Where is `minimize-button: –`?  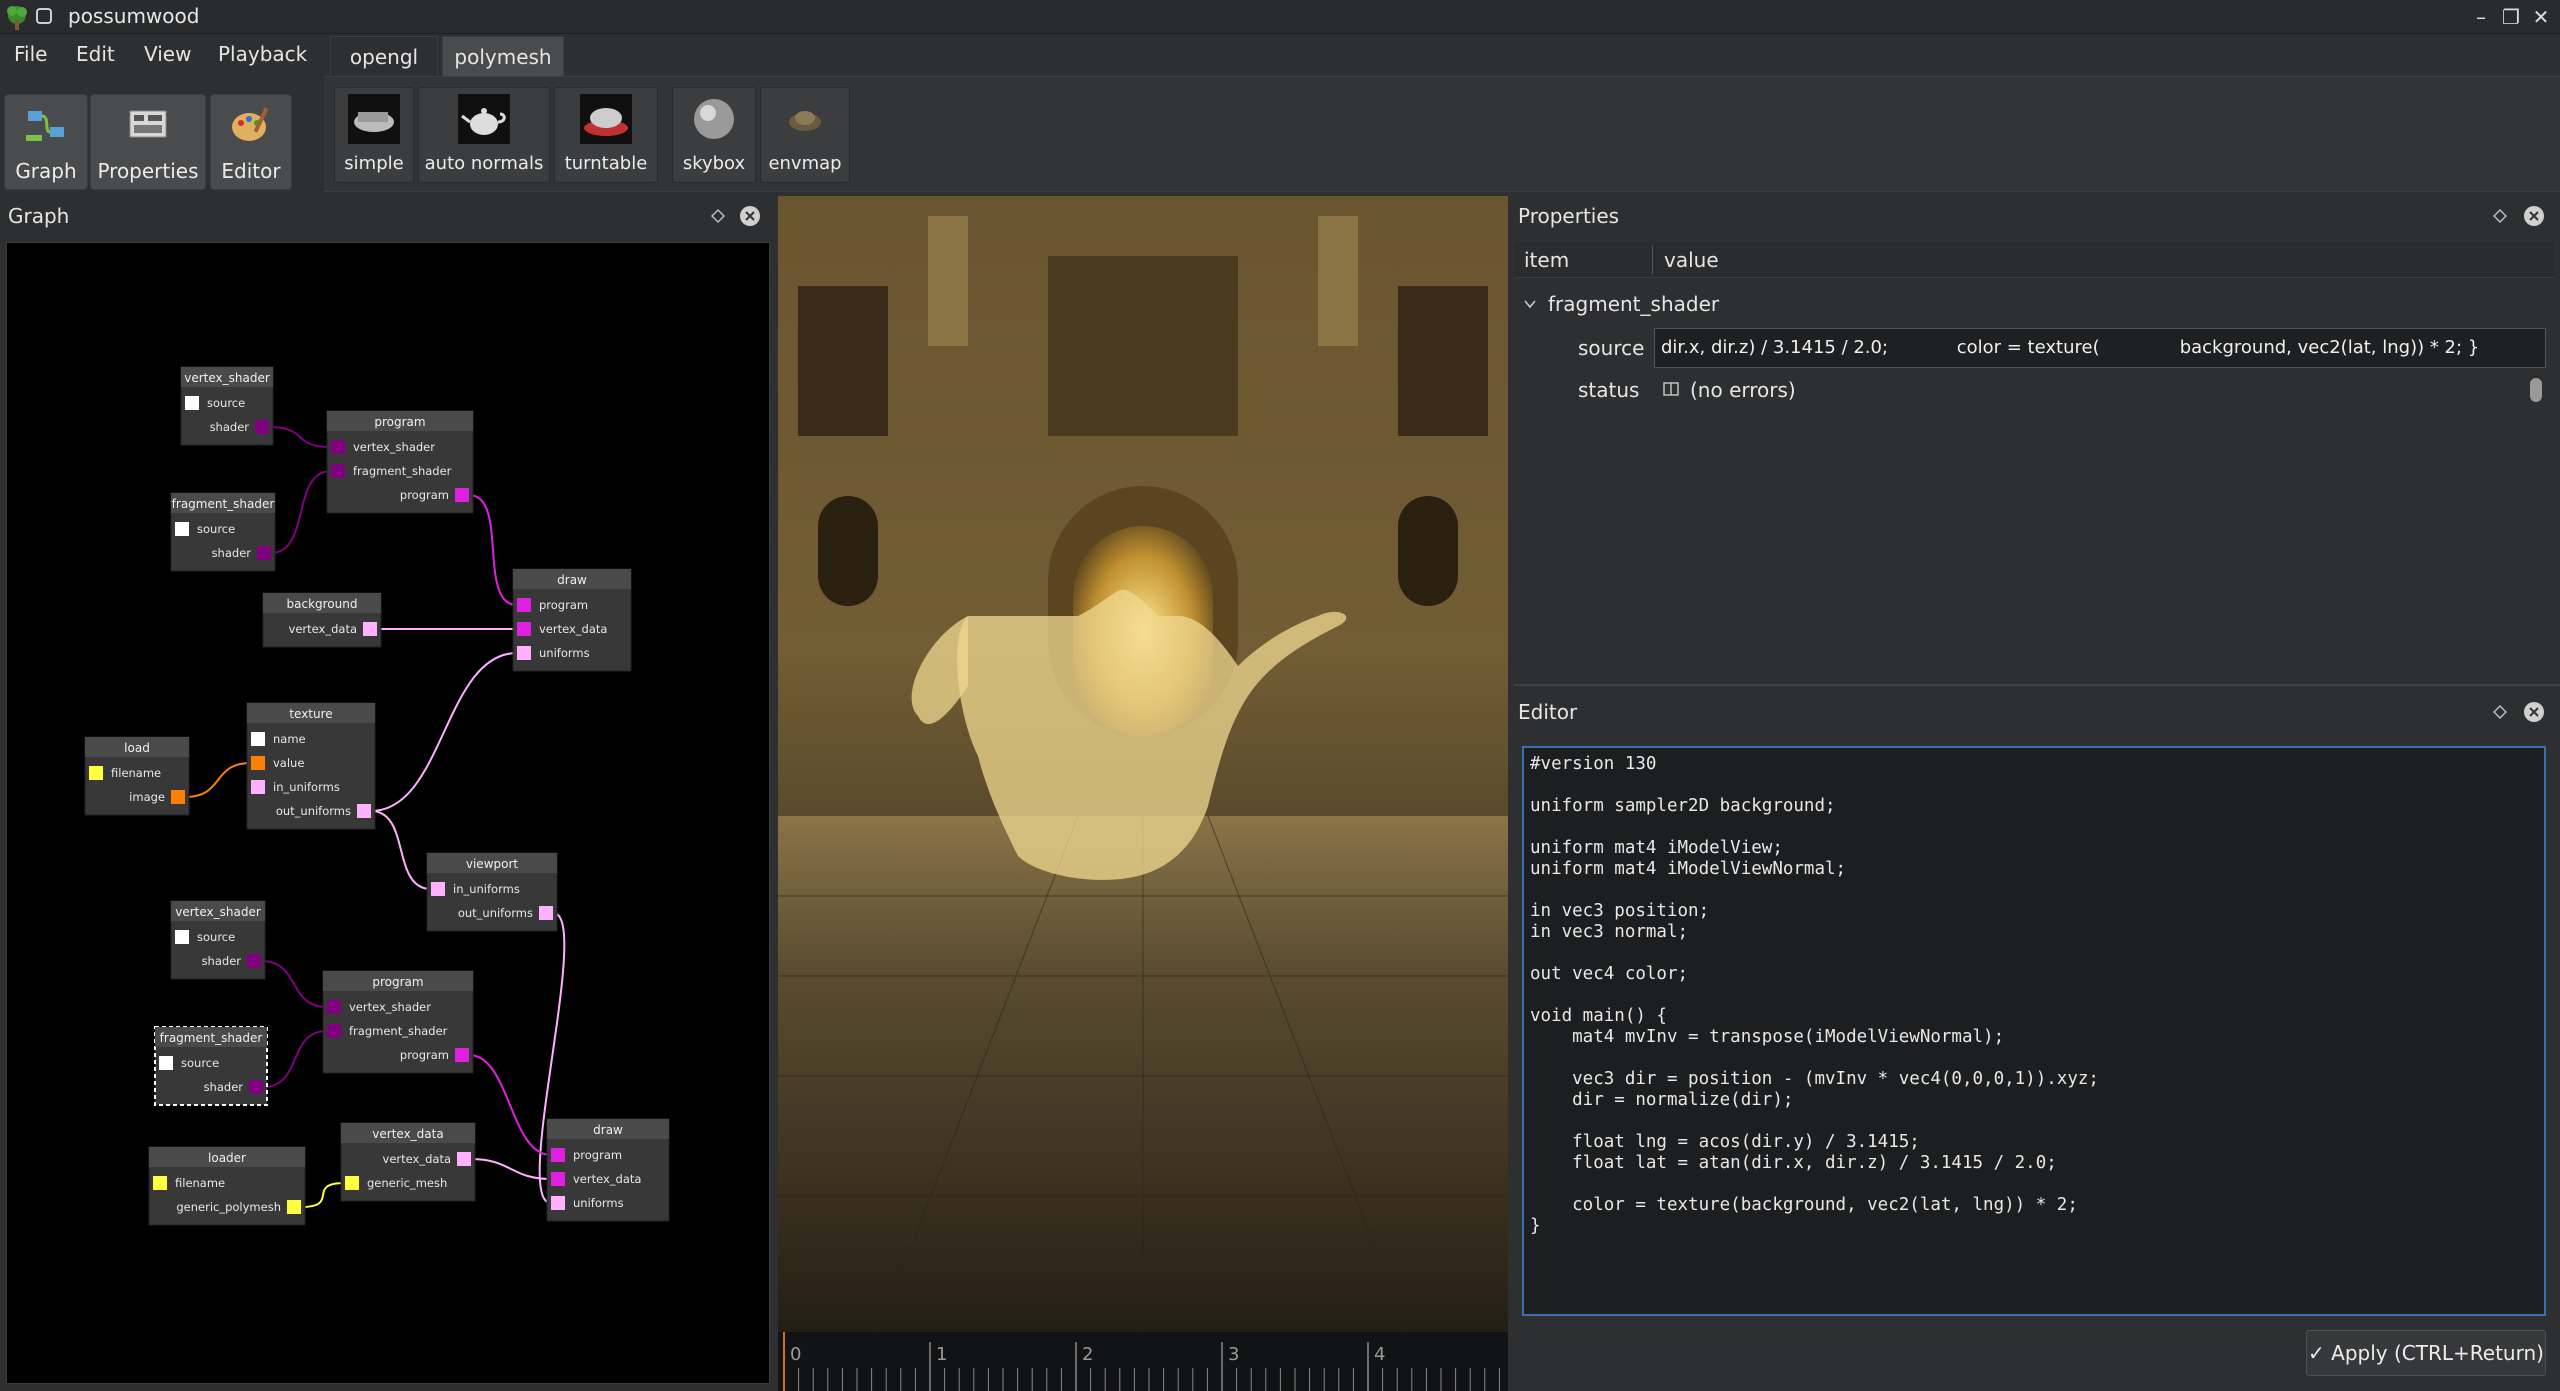 minimize-button: – is located at coordinates (2481, 17).